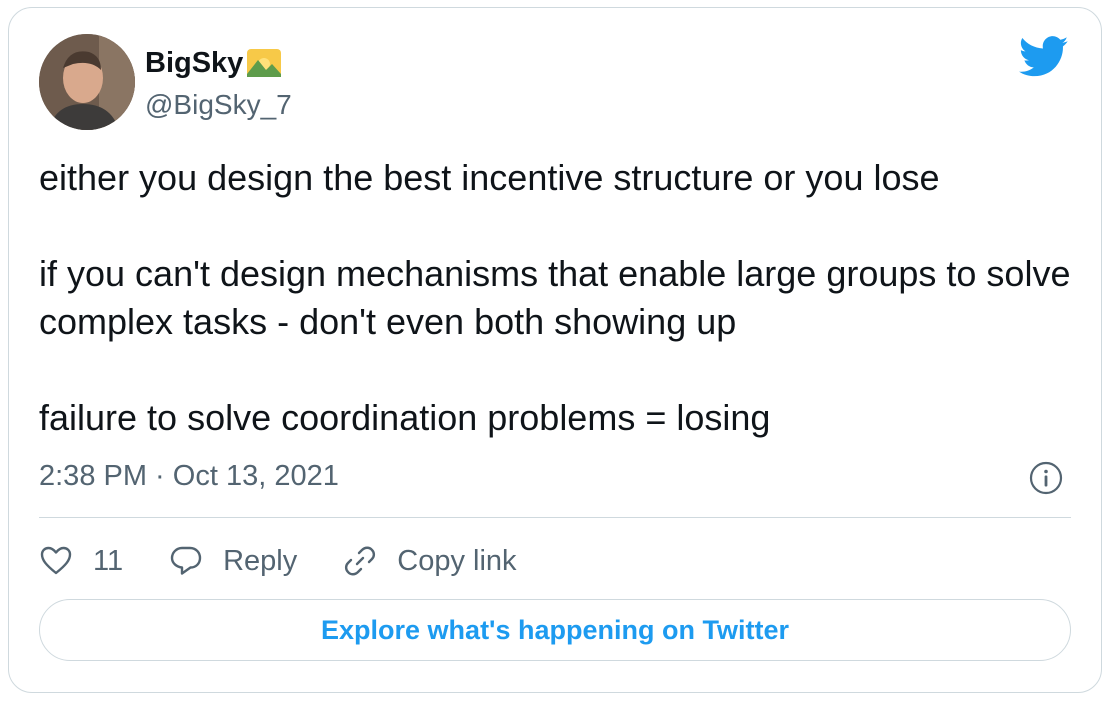  What do you see at coordinates (301, 561) in the screenshot?
I see `action-bar: 11 Reply Copy link` at bounding box center [301, 561].